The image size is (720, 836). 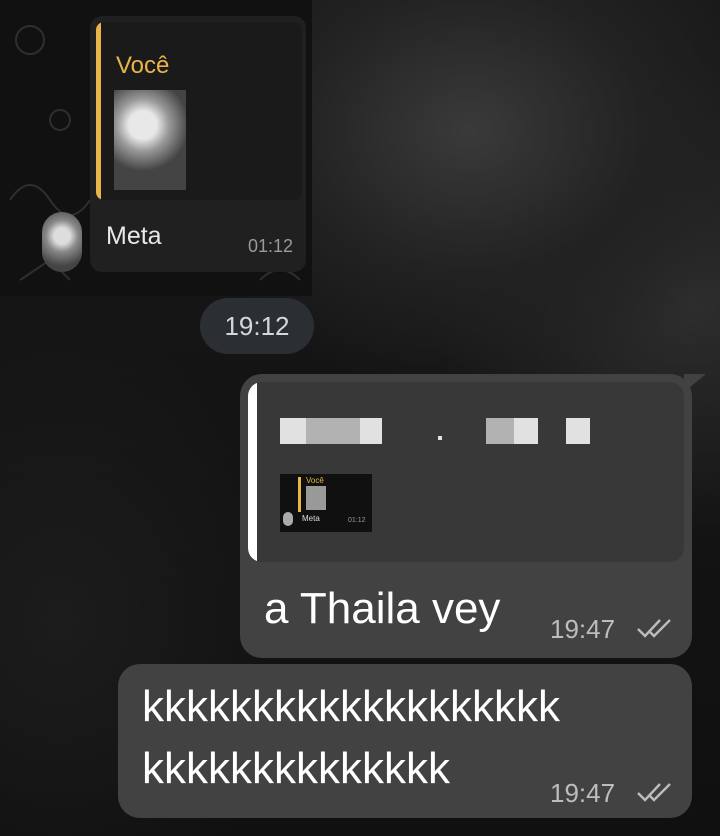 What do you see at coordinates (143, 65) in the screenshot?
I see `reply-author: Você` at bounding box center [143, 65].